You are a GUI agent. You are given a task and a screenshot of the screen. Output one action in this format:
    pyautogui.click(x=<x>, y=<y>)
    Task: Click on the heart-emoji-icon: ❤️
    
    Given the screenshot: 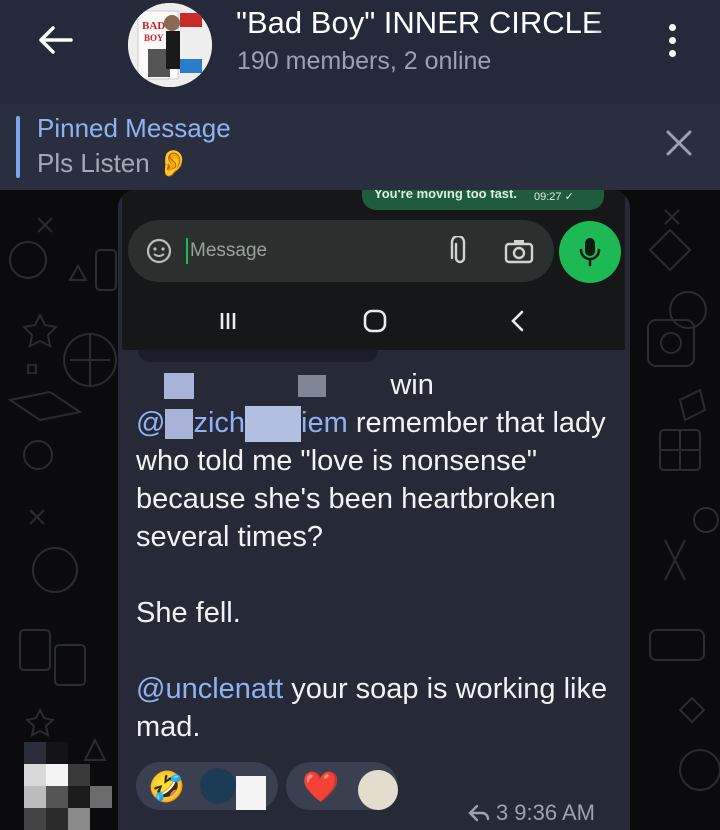 What is the action you would take?
    pyautogui.click(x=321, y=787)
    